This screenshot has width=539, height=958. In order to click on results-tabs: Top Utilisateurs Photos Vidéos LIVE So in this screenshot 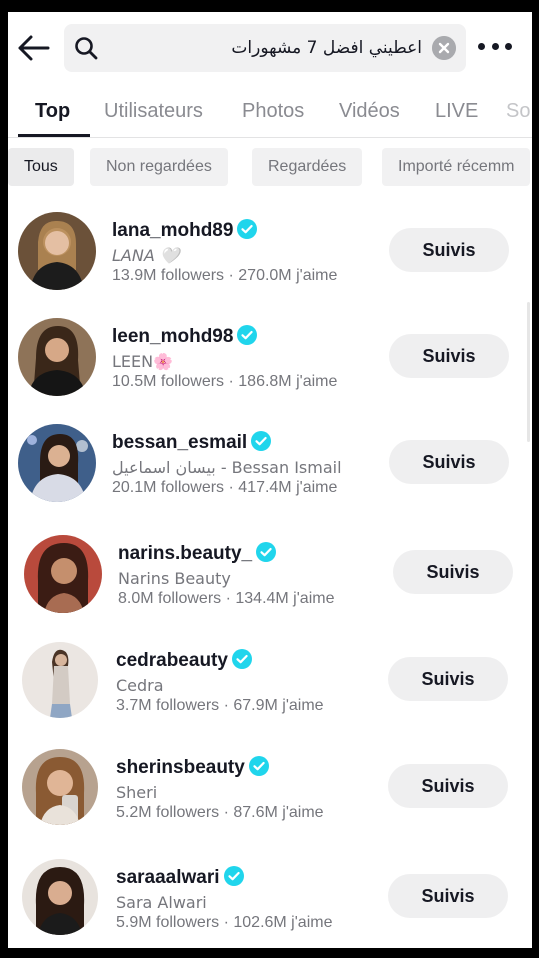, I will do `click(270, 114)`.